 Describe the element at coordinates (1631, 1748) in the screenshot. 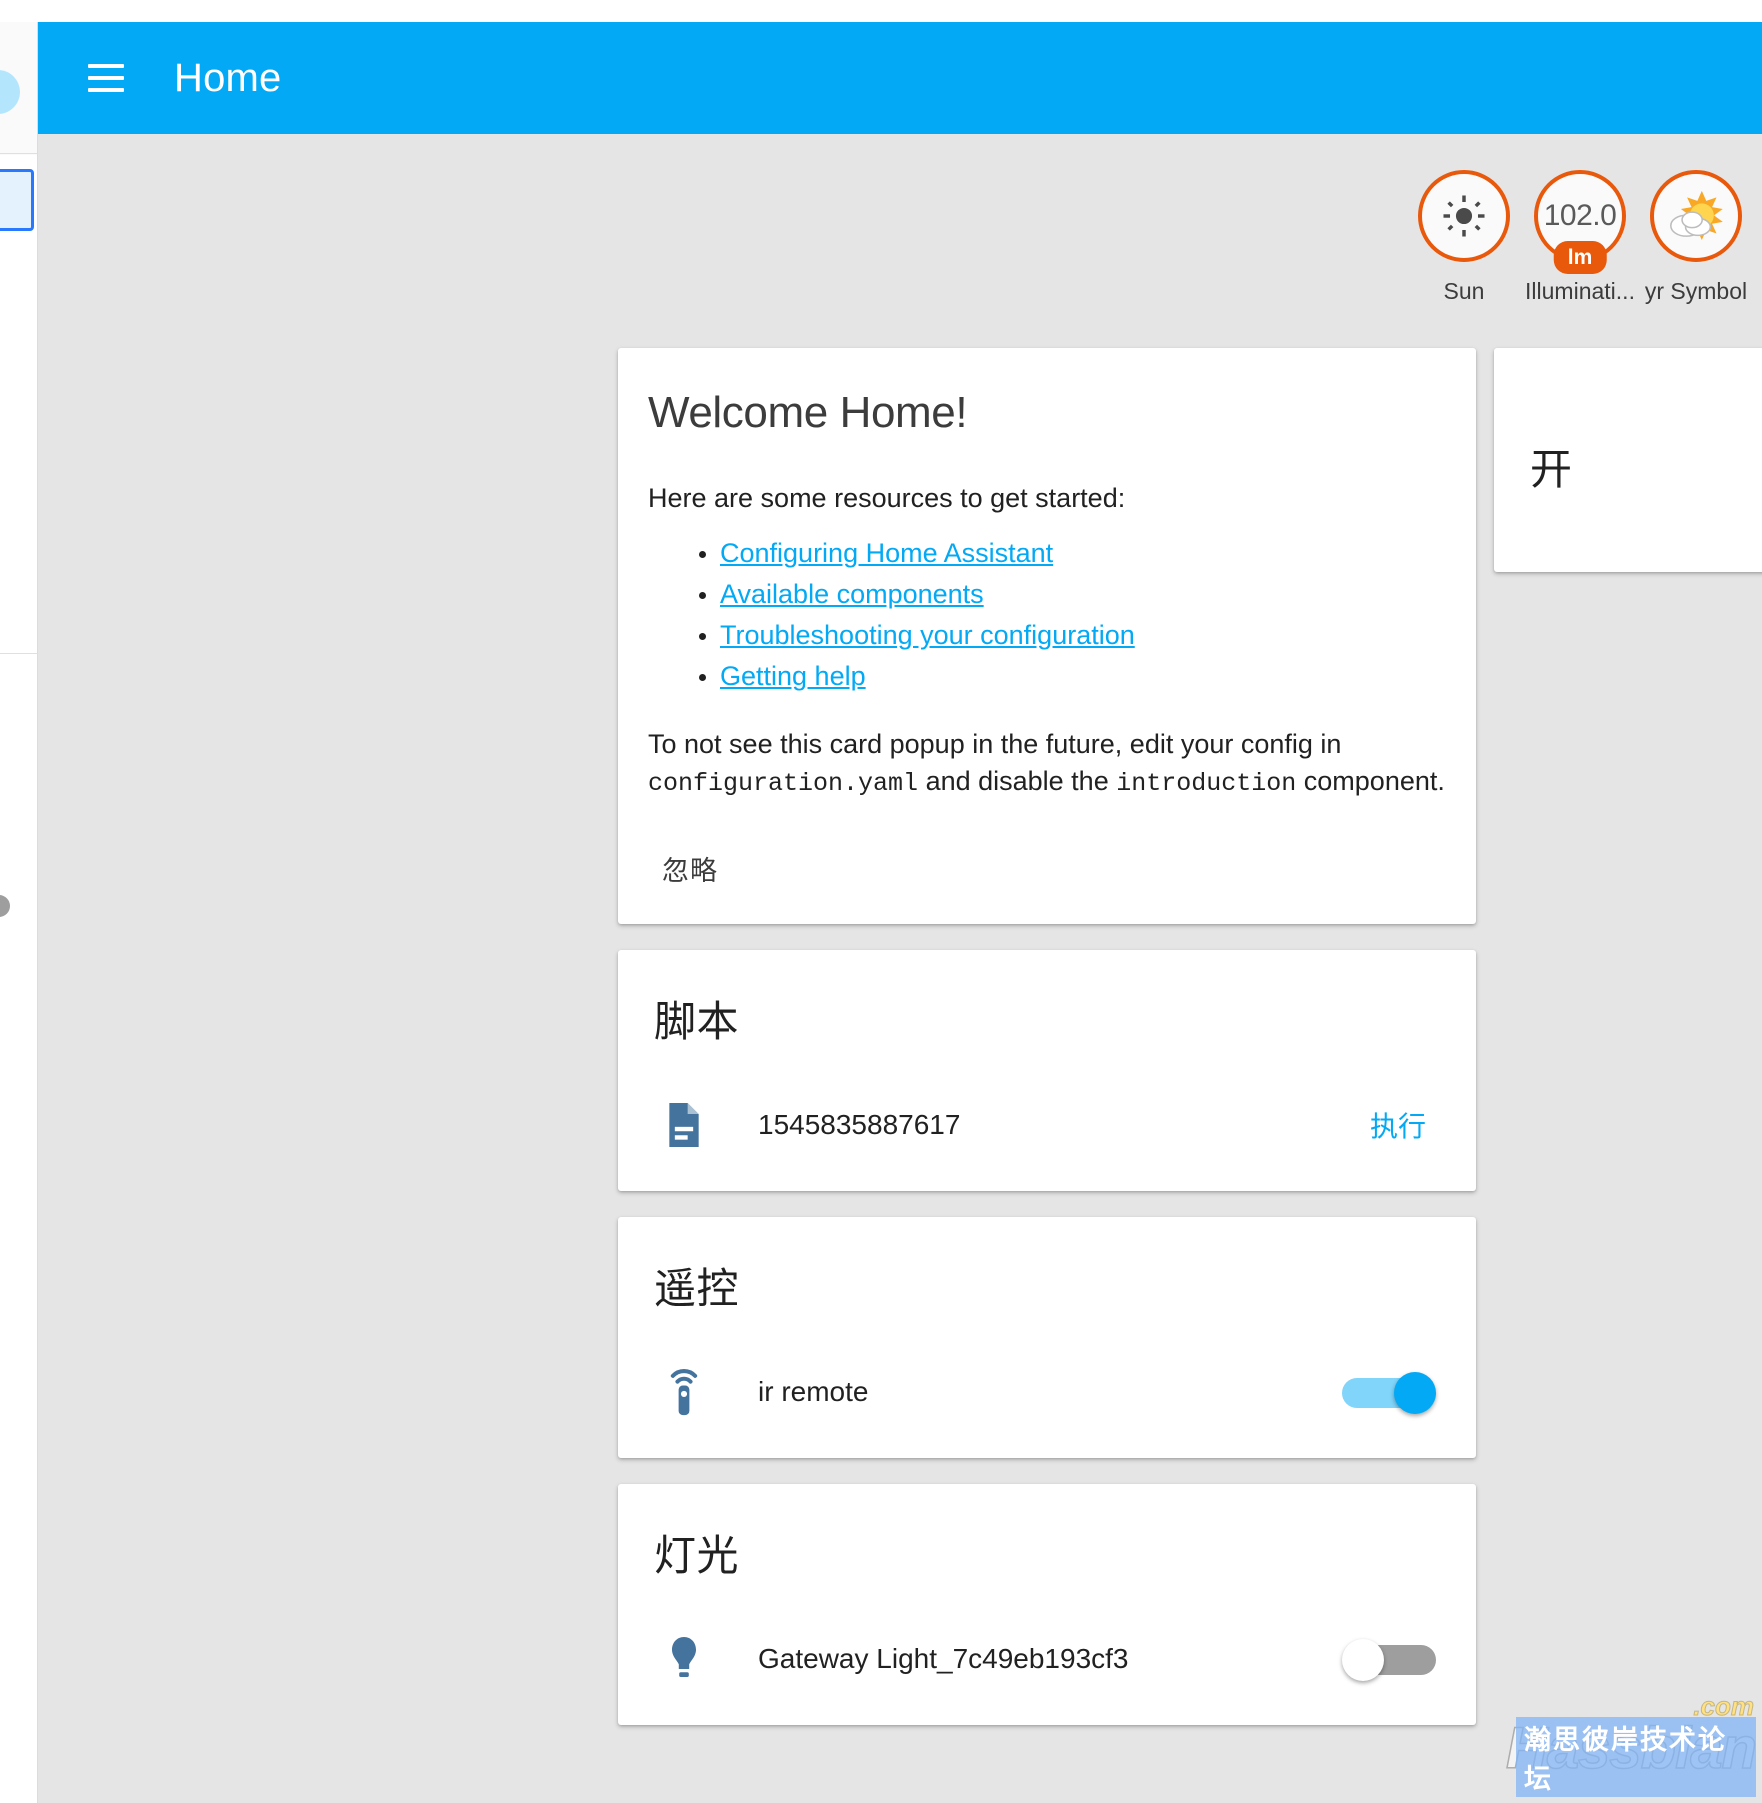

I see `watermark-main: Hassbian` at that location.